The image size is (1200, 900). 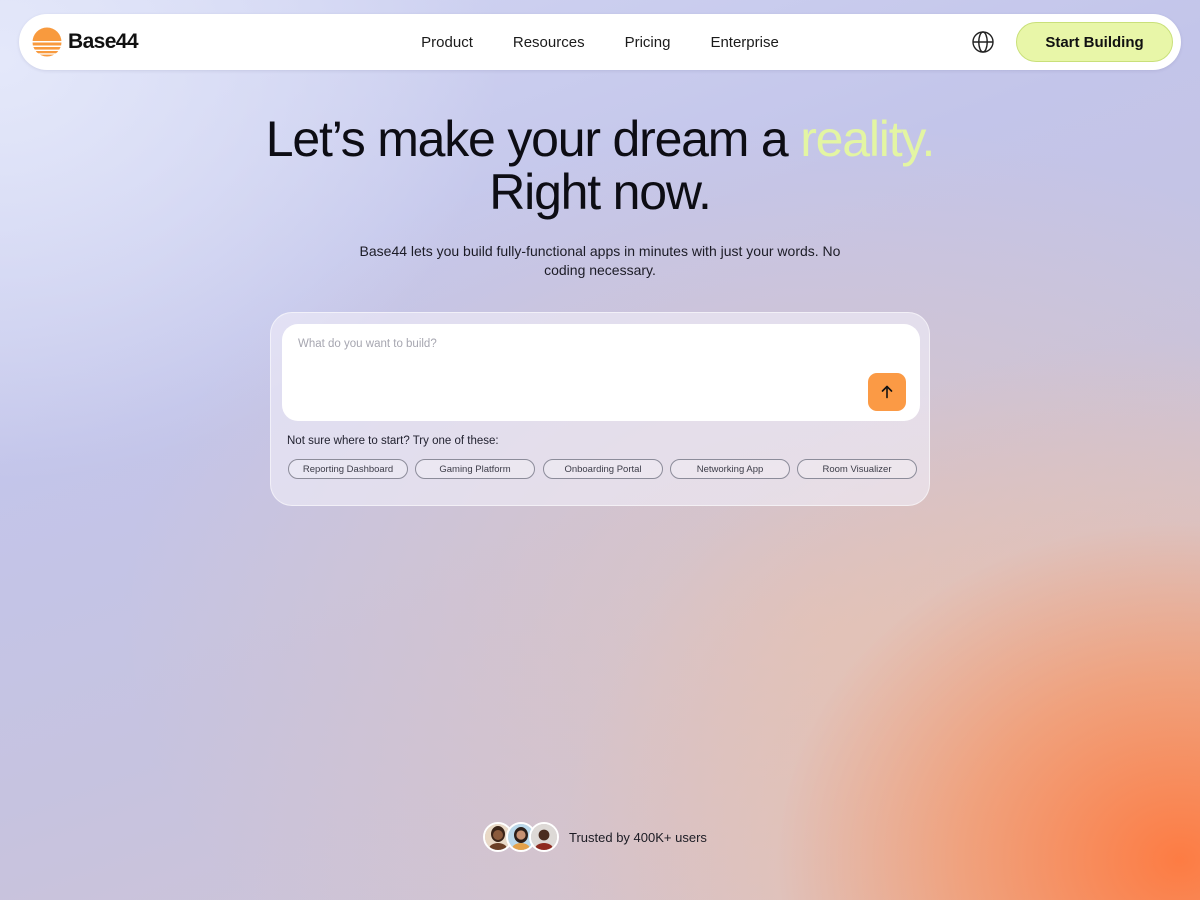 I want to click on nav-link-enterprise: Enterprise, so click(x=744, y=42).